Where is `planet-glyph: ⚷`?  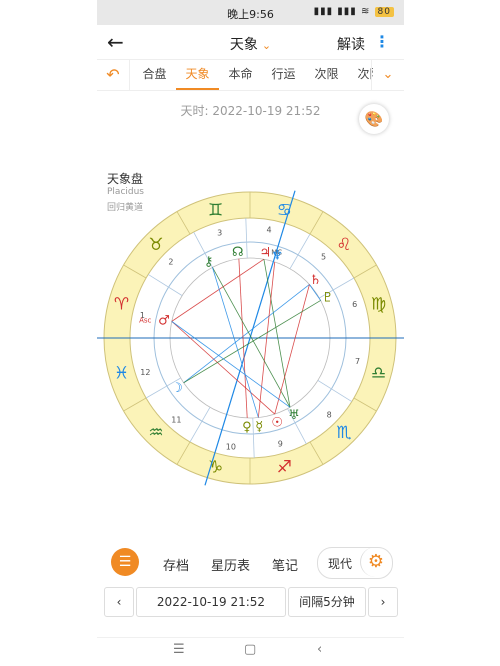
planet-glyph: ⚷ is located at coordinates (209, 261).